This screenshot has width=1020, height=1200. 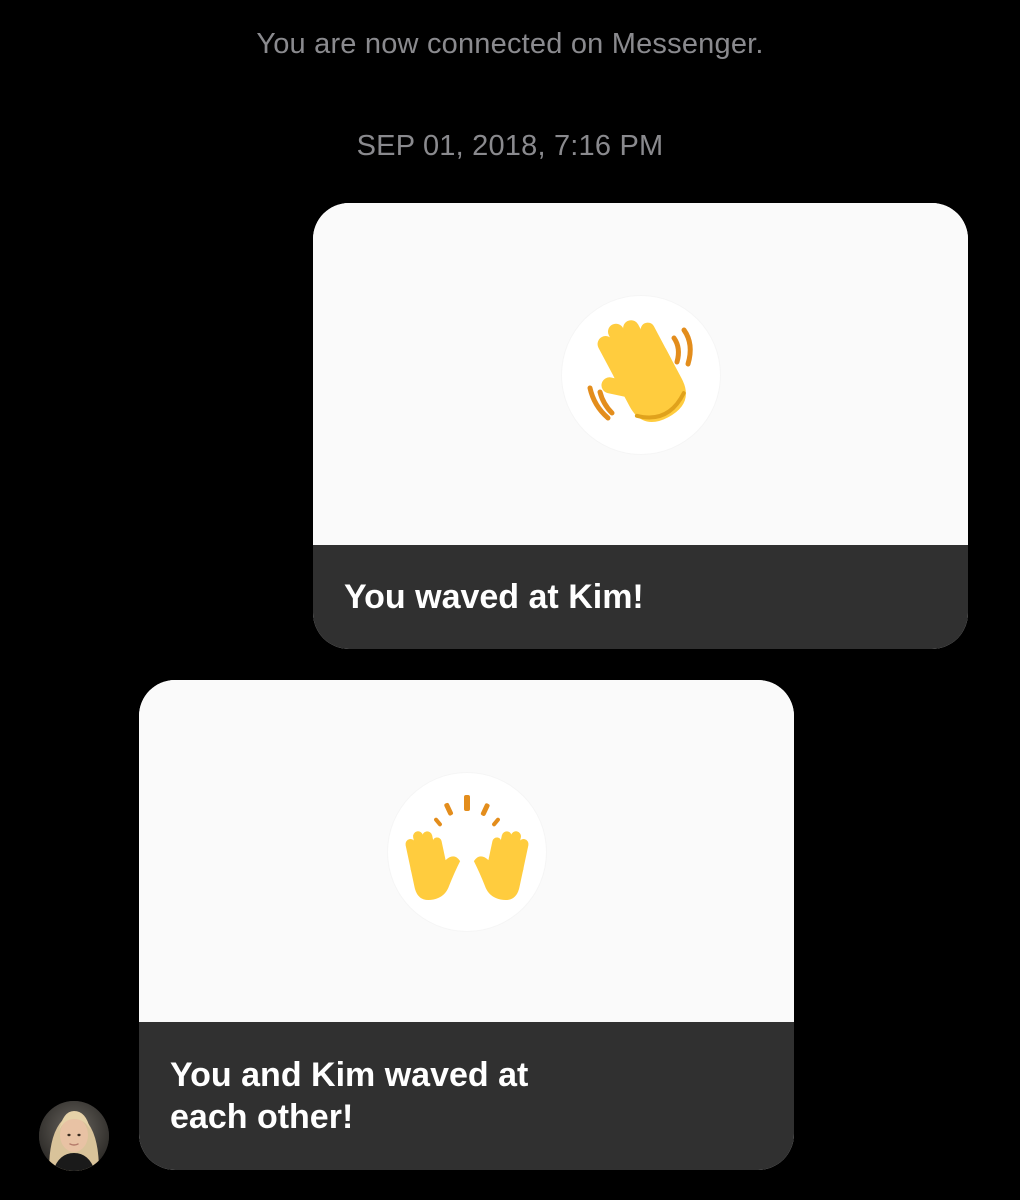 I want to click on received-wave-caption-bar: You and Kim waved at each other!, so click(x=466, y=1096).